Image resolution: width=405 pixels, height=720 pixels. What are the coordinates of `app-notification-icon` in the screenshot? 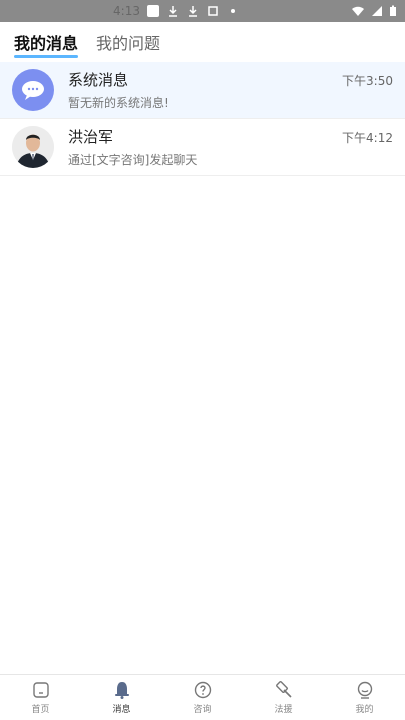 It's located at (153, 11).